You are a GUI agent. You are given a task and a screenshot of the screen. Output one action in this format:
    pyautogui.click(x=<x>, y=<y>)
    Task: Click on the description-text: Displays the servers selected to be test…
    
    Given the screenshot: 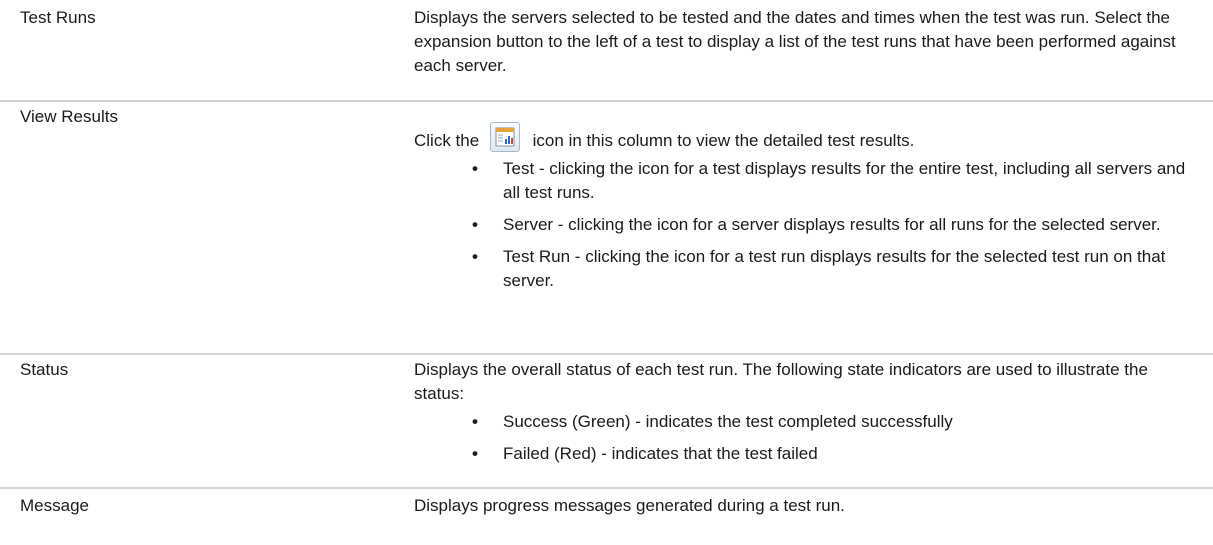 What is the action you would take?
    pyautogui.click(x=795, y=41)
    